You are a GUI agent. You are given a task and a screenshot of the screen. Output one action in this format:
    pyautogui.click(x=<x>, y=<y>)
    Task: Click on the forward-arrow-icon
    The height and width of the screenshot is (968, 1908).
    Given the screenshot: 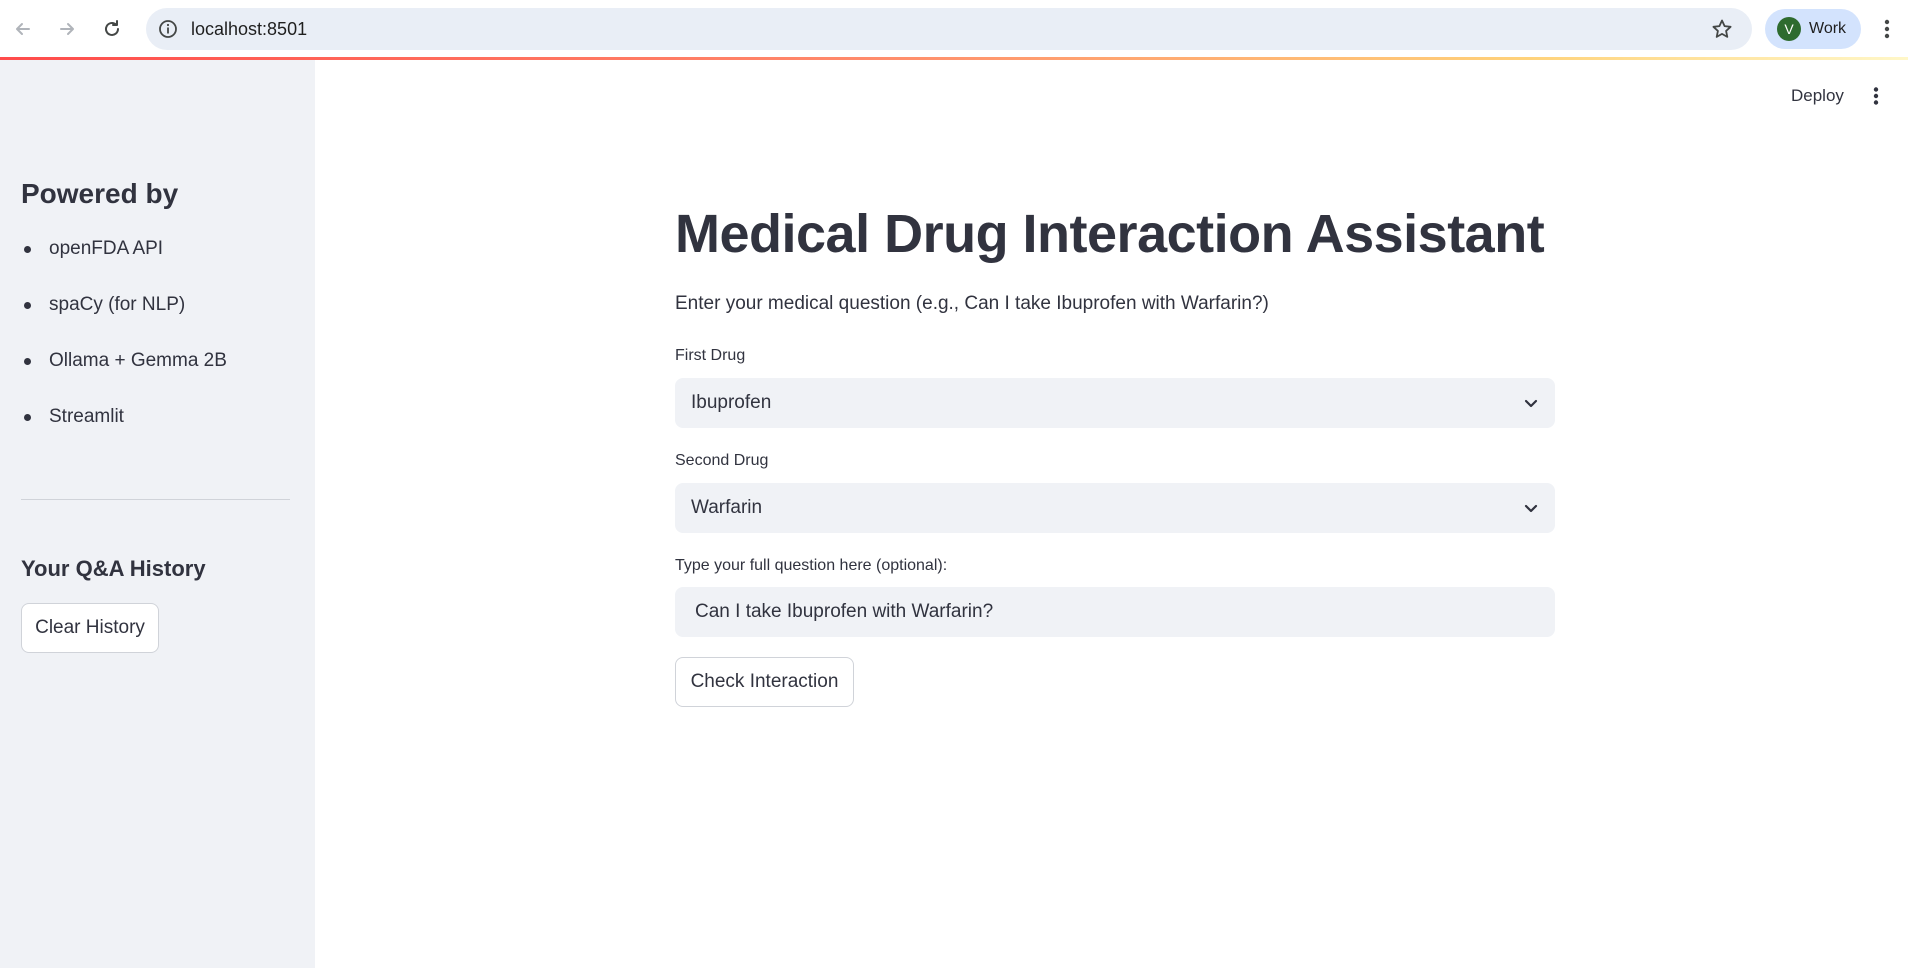 What is the action you would take?
    pyautogui.click(x=67, y=29)
    